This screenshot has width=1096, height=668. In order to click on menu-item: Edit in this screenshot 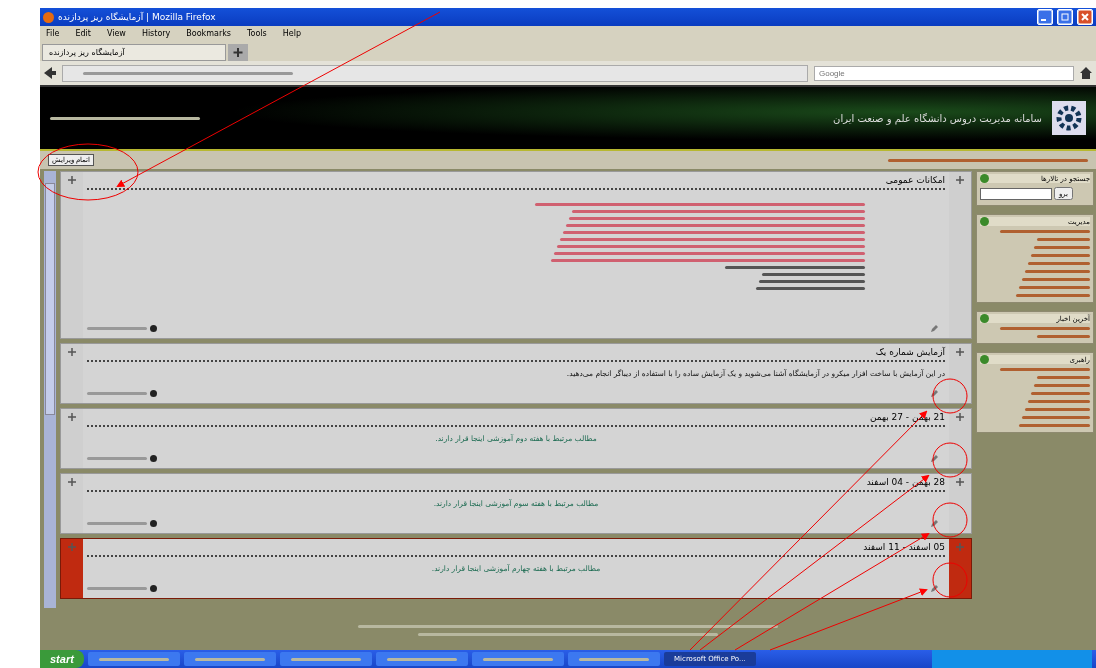, I will do `click(83, 33)`.